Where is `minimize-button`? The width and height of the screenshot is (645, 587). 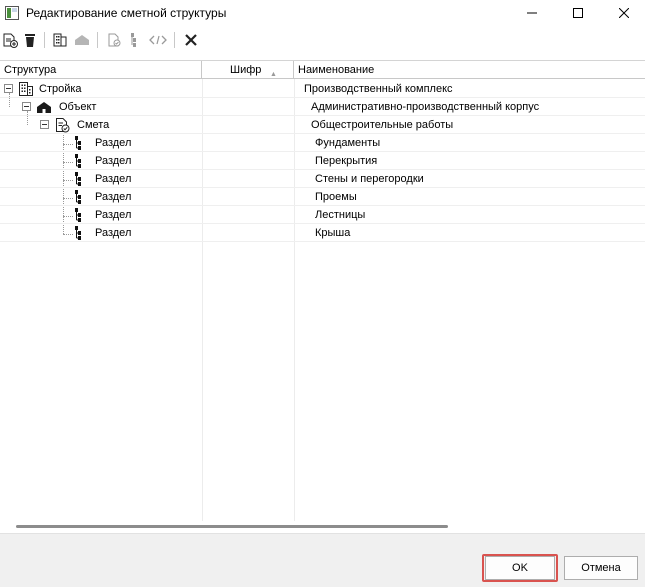
minimize-button is located at coordinates (532, 13).